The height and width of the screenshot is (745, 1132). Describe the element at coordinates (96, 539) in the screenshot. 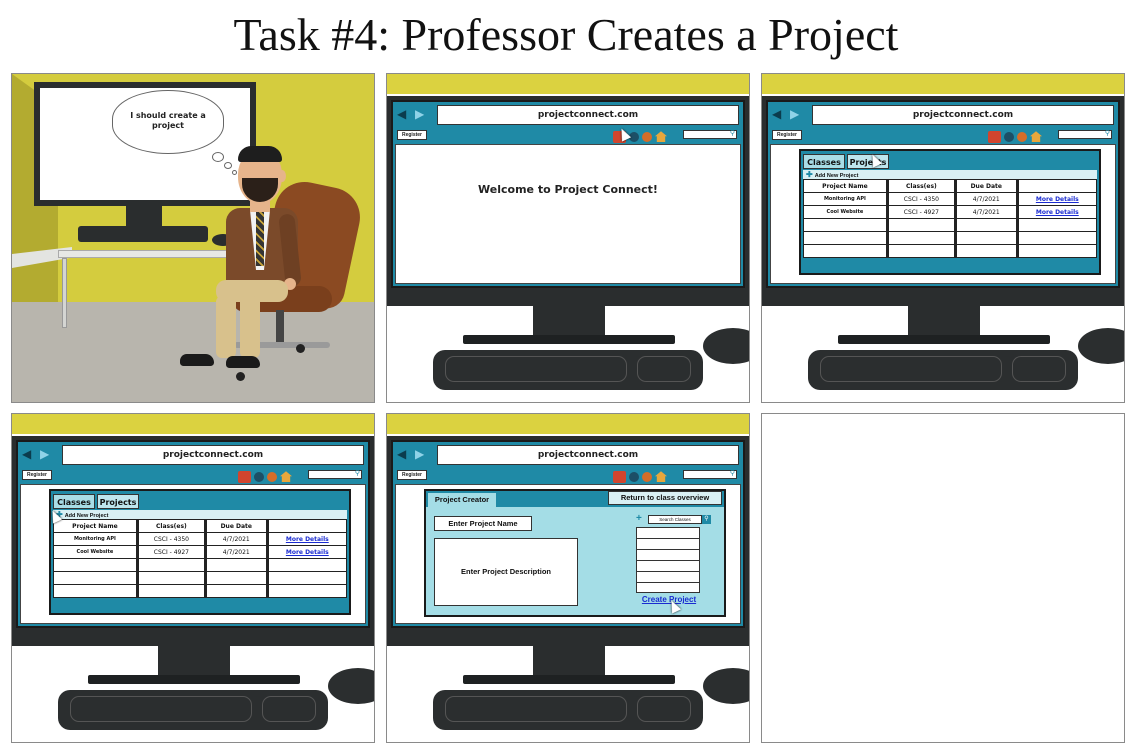

I see `project-name-cell: Monitoring API` at that location.